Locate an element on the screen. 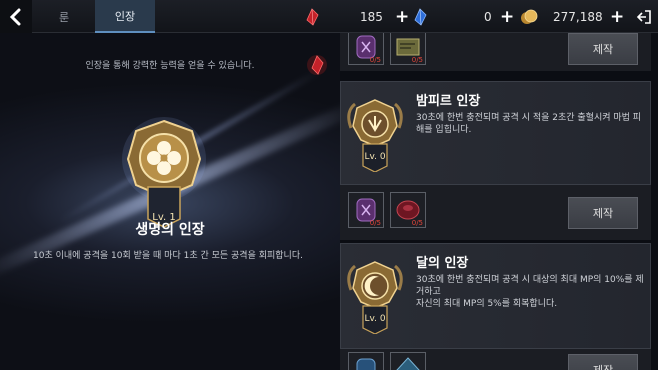  back-arrow-icon is located at coordinates (15, 16).